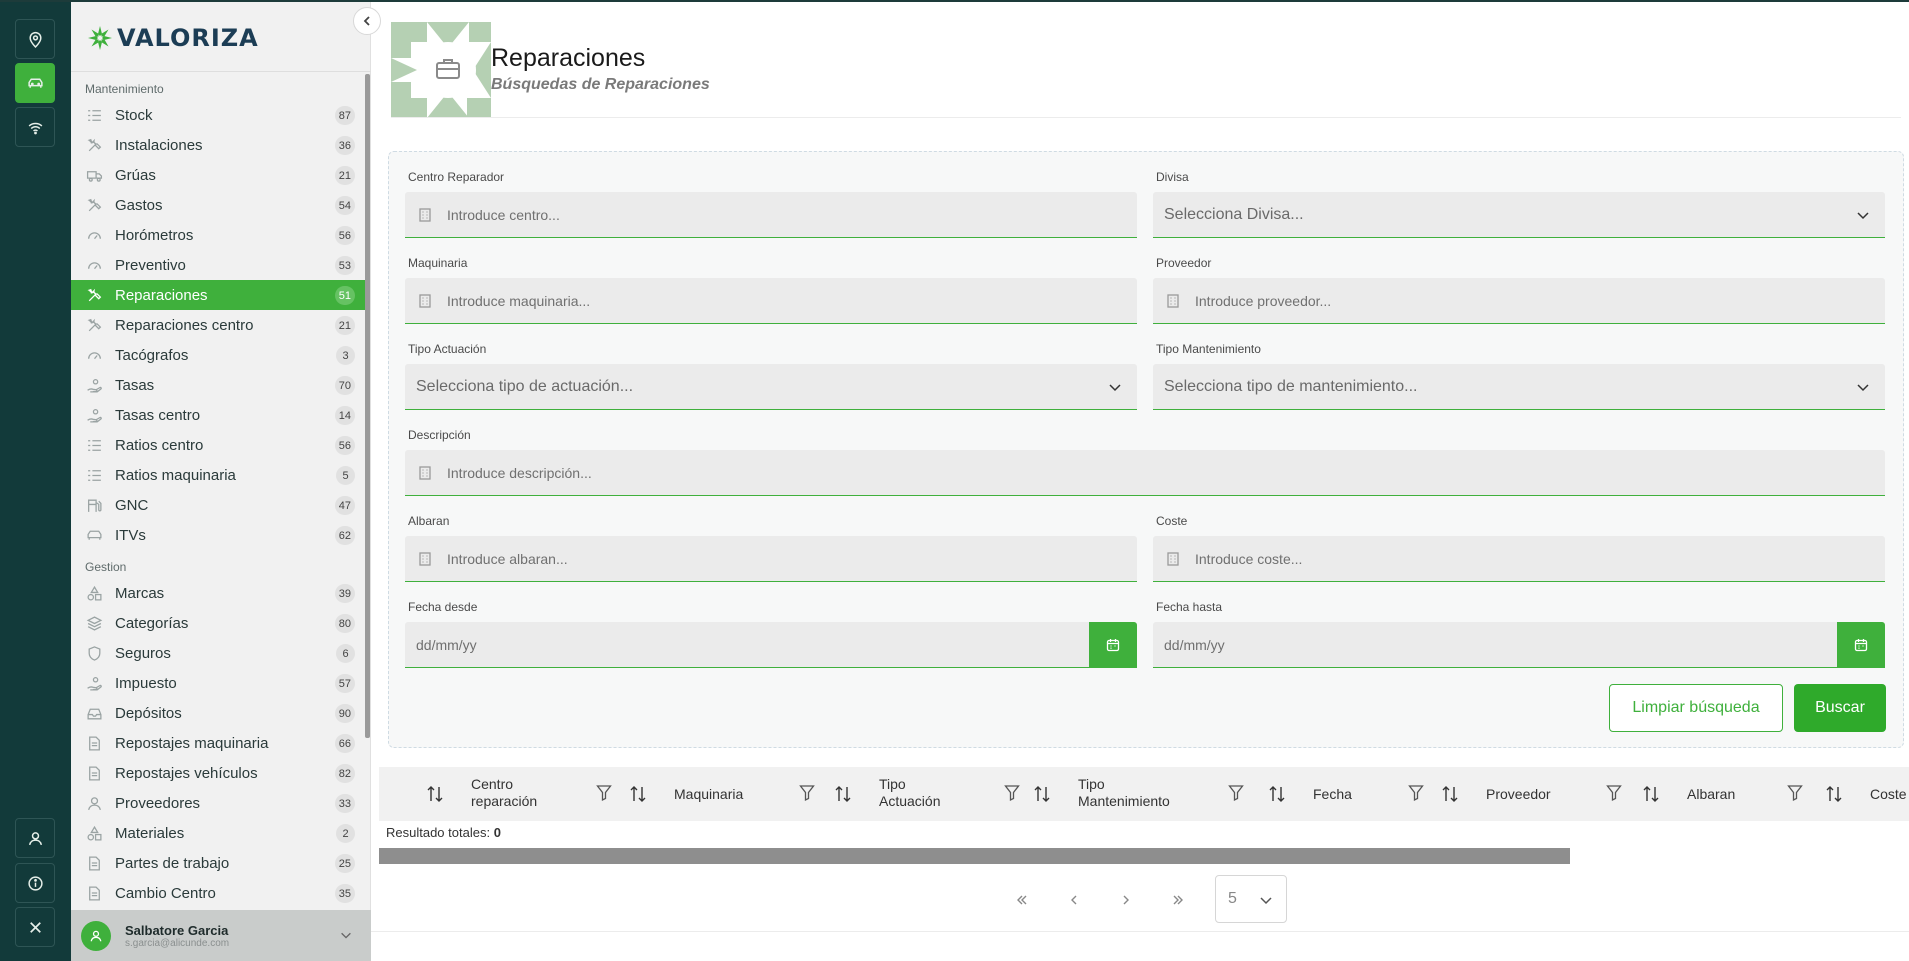 Image resolution: width=1909 pixels, height=961 pixels. Describe the element at coordinates (35, 927) in the screenshot. I see `close-icon` at that location.